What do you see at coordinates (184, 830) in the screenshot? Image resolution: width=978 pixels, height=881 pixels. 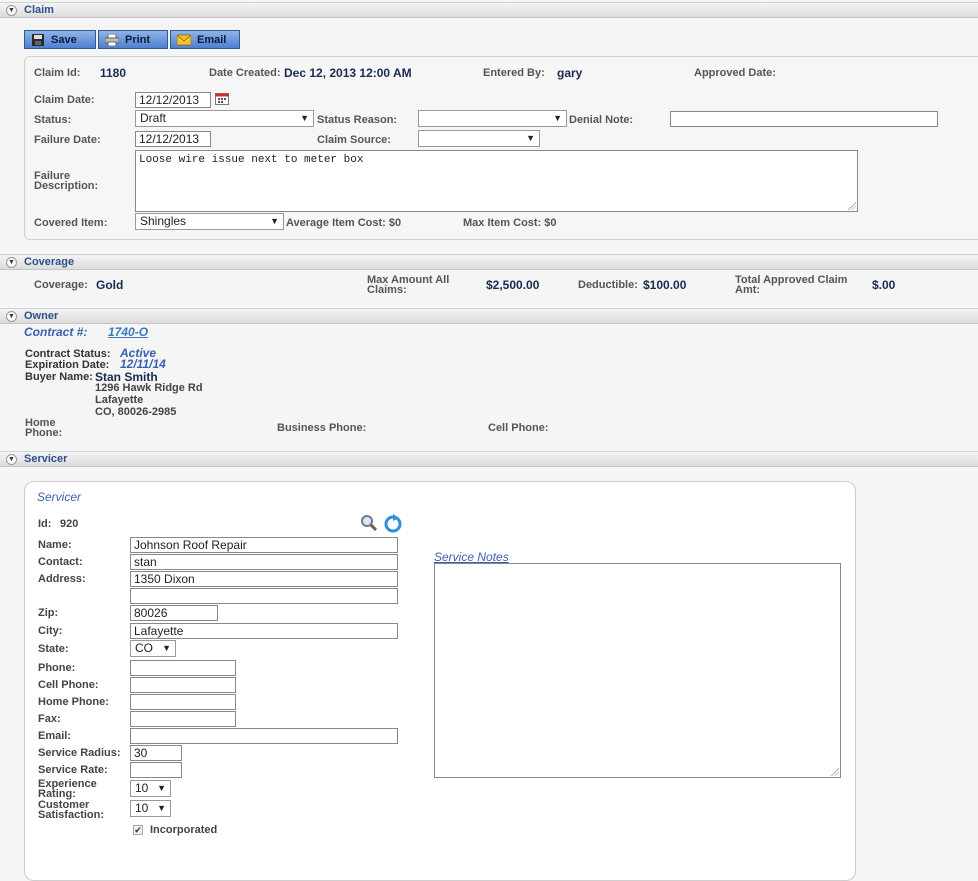 I see `incorporated-label: Incorporated` at bounding box center [184, 830].